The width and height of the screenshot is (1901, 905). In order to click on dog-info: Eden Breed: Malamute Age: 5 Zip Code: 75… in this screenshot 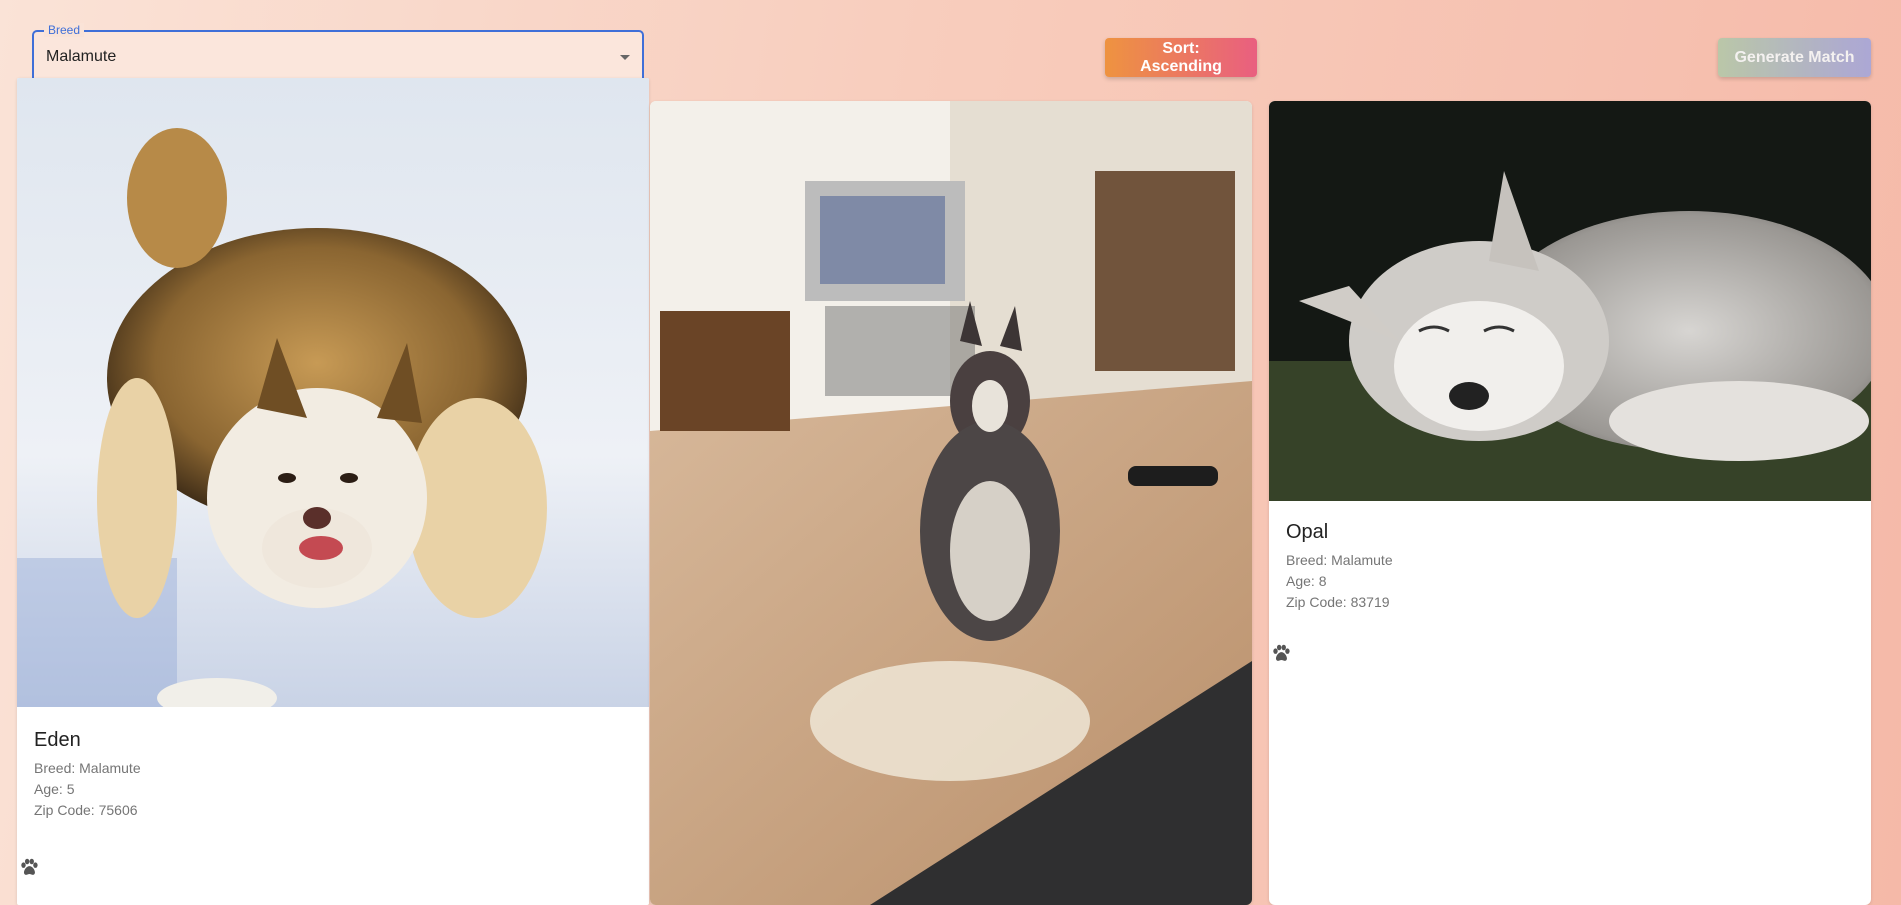, I will do `click(87, 775)`.